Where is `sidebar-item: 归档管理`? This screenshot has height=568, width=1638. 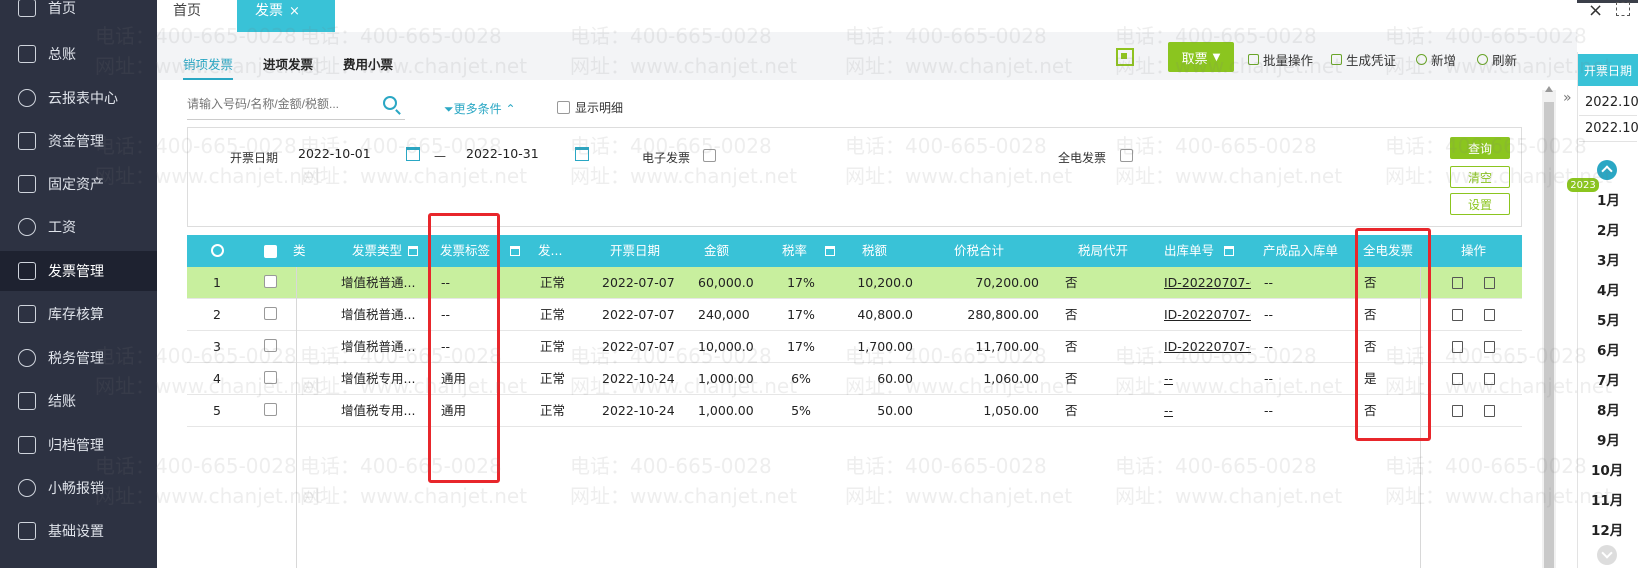
sidebar-item: 归档管理 is located at coordinates (78, 445).